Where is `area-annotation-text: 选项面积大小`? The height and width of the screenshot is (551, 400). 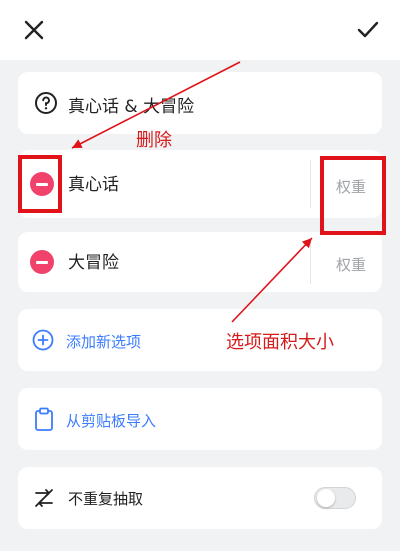 area-annotation-text: 选项面积大小 is located at coordinates (280, 342).